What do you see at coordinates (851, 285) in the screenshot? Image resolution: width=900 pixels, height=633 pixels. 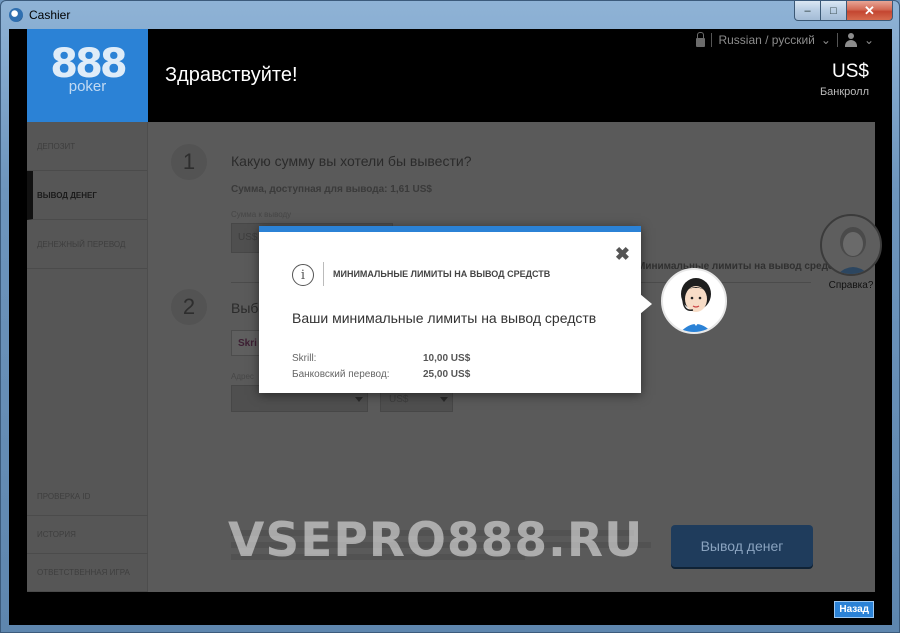 I see `help-label: Справка?` at bounding box center [851, 285].